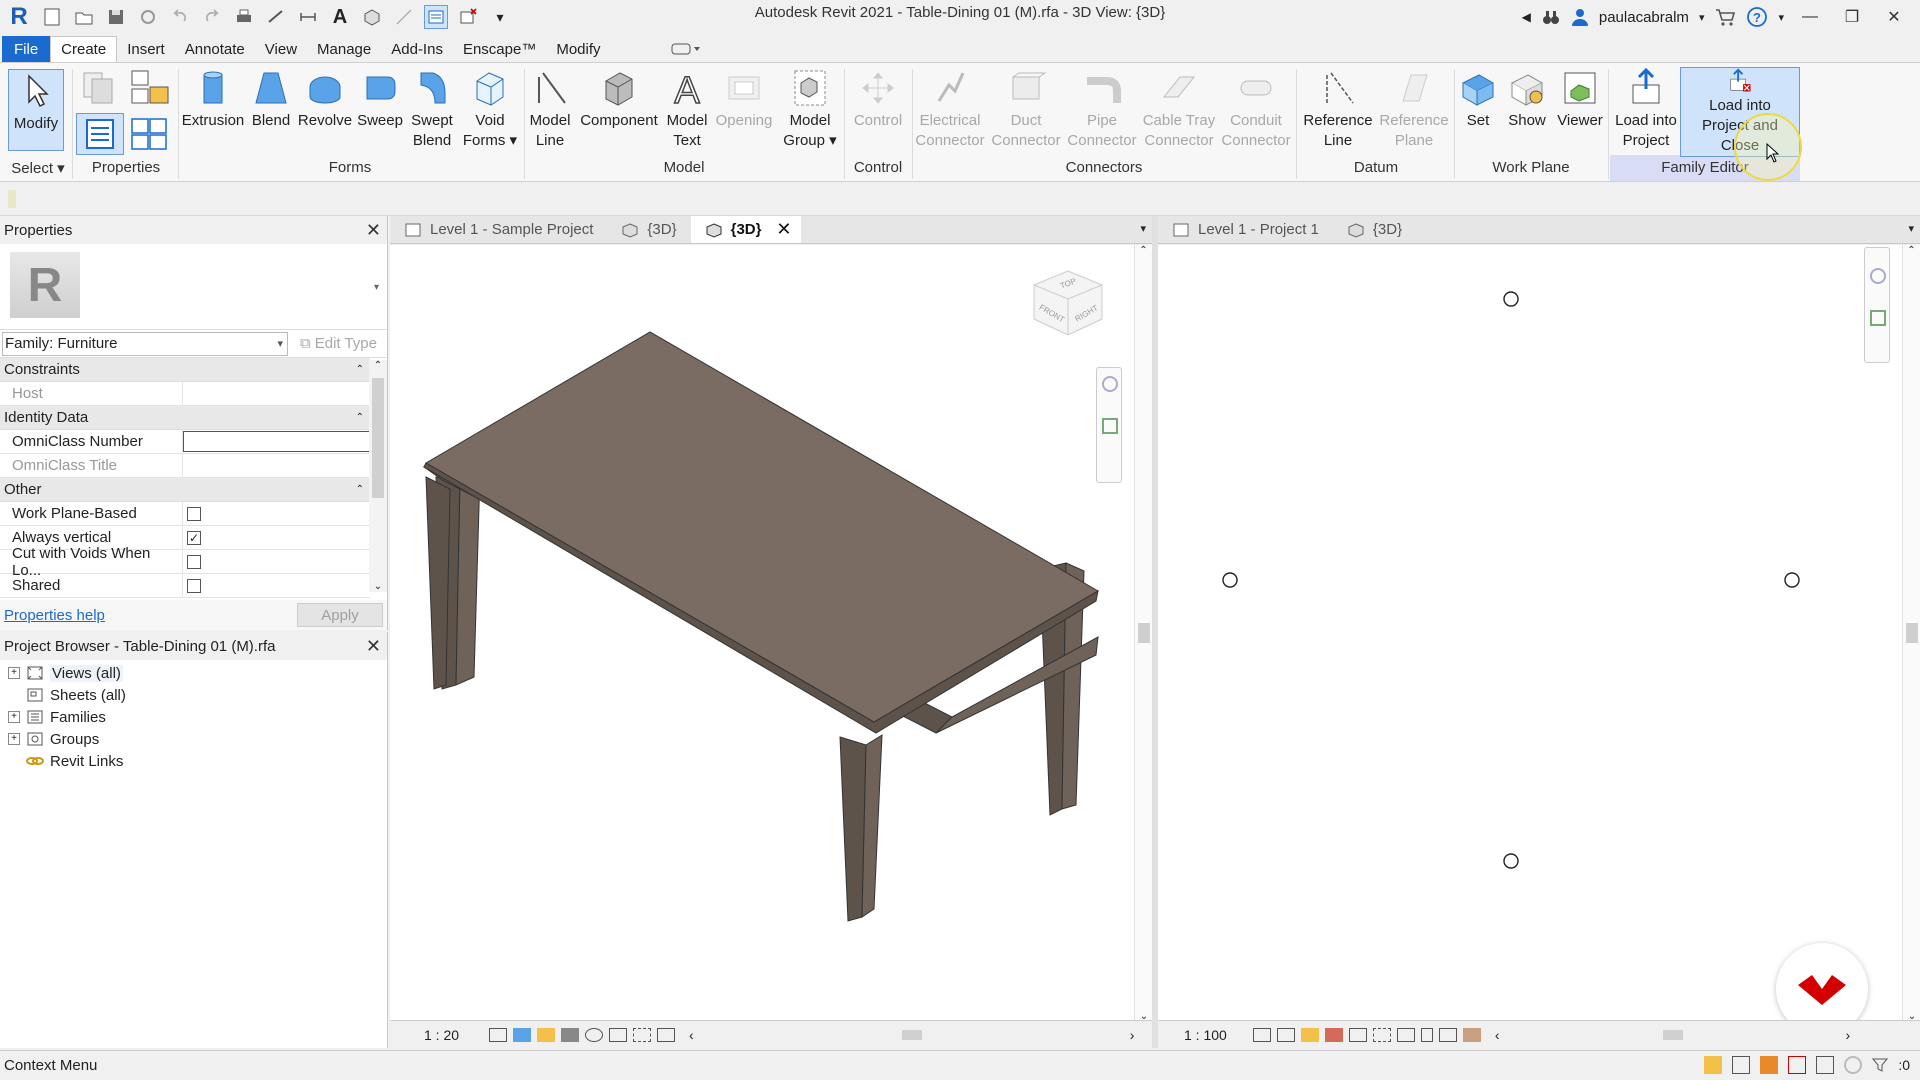 This screenshot has height=1080, width=1920. Describe the element at coordinates (783, 229) in the screenshot. I see `close-tab-icon: ✕` at that location.